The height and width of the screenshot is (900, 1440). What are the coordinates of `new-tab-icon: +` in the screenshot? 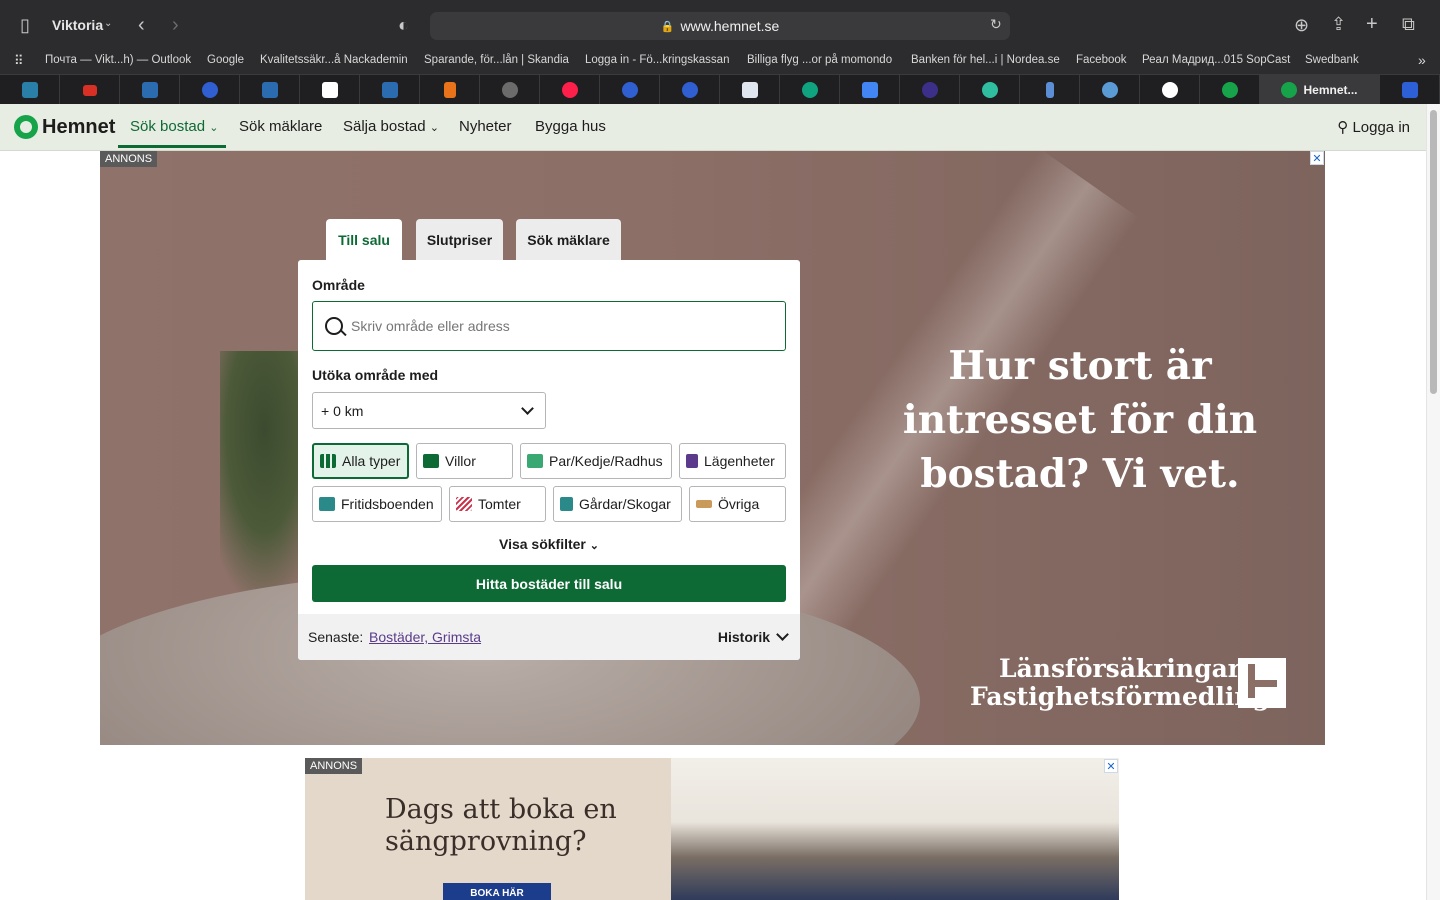 It's located at (1372, 24).